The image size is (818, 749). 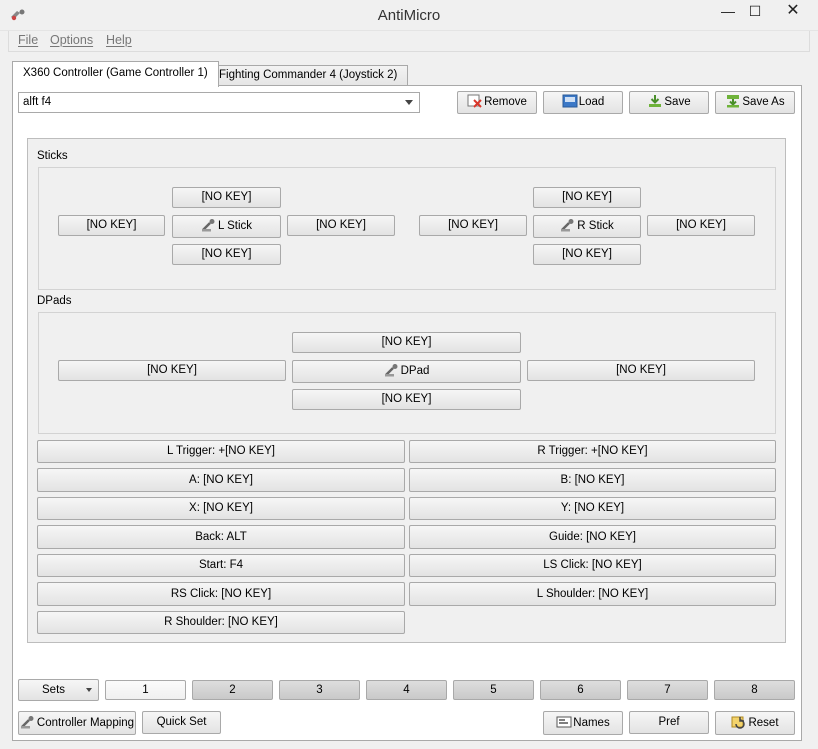 What do you see at coordinates (221, 622) in the screenshot?
I see `r-shoulder-button: R Shoulder: [NO KEY]` at bounding box center [221, 622].